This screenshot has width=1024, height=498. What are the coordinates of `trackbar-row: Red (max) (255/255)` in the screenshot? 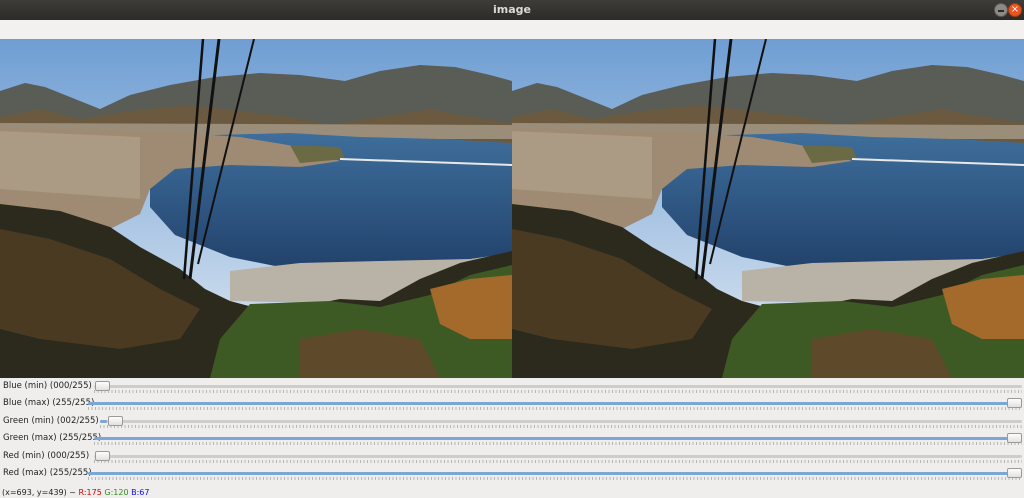 It's located at (512, 474).